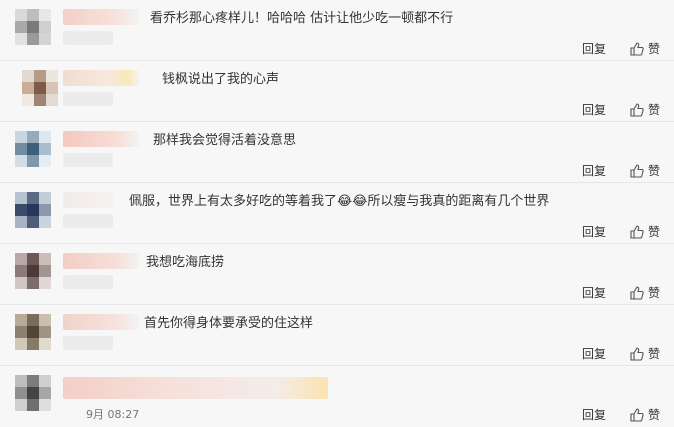 Image resolution: width=674 pixels, height=427 pixels. I want to click on comment-date: 9月 08:27, so click(113, 414).